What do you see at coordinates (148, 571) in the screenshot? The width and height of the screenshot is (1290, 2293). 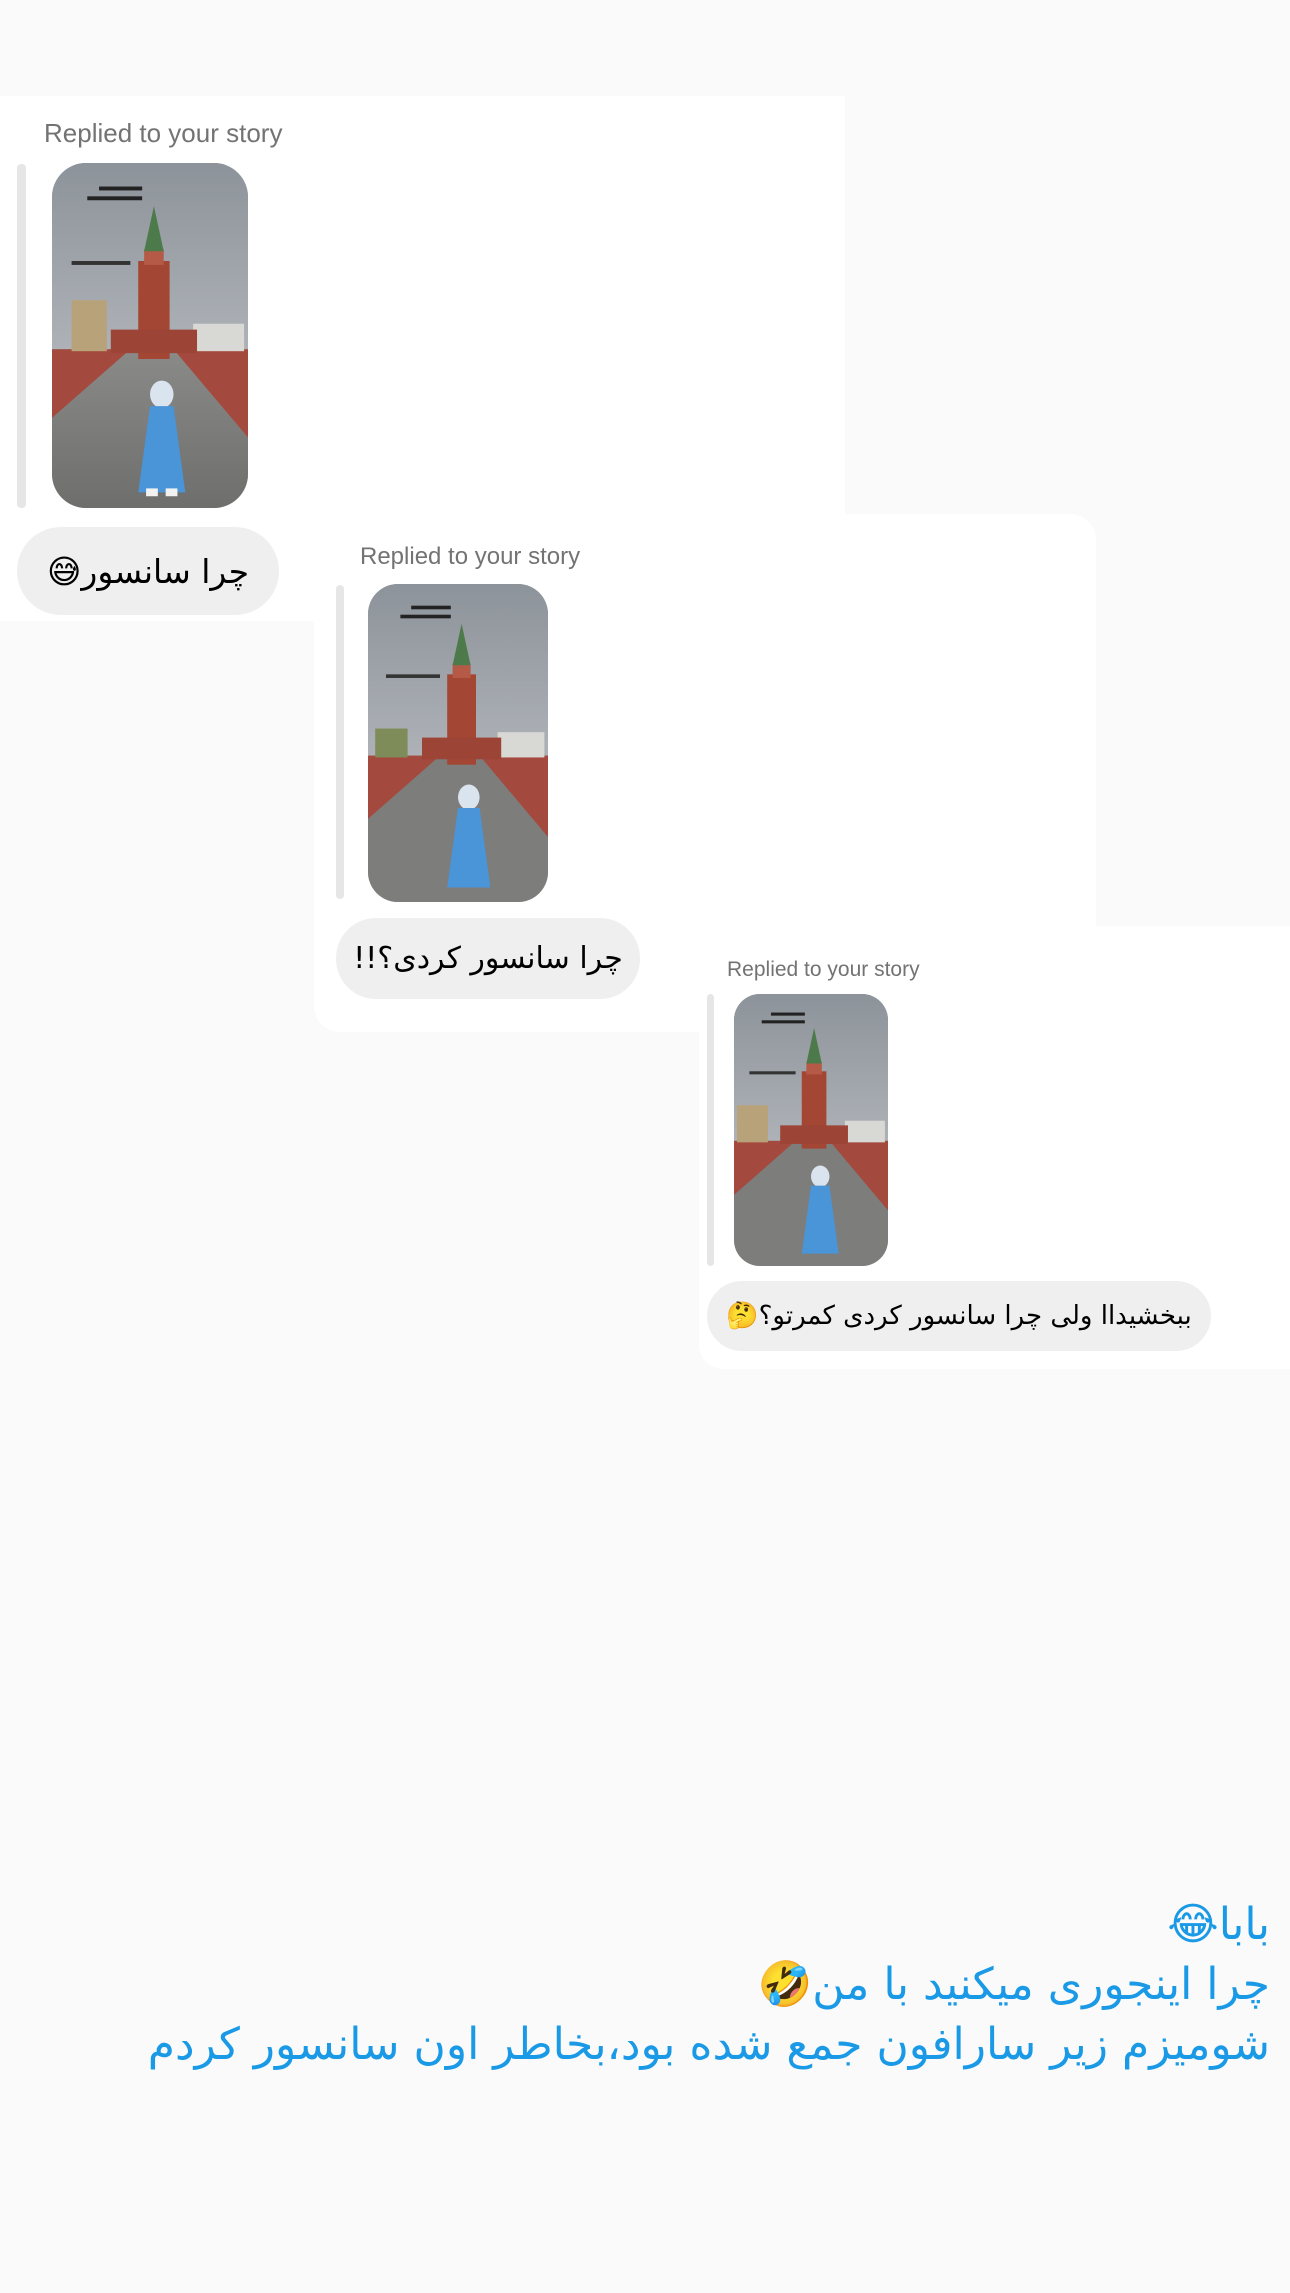 I see `message-bubble: چرا سانسور😅` at bounding box center [148, 571].